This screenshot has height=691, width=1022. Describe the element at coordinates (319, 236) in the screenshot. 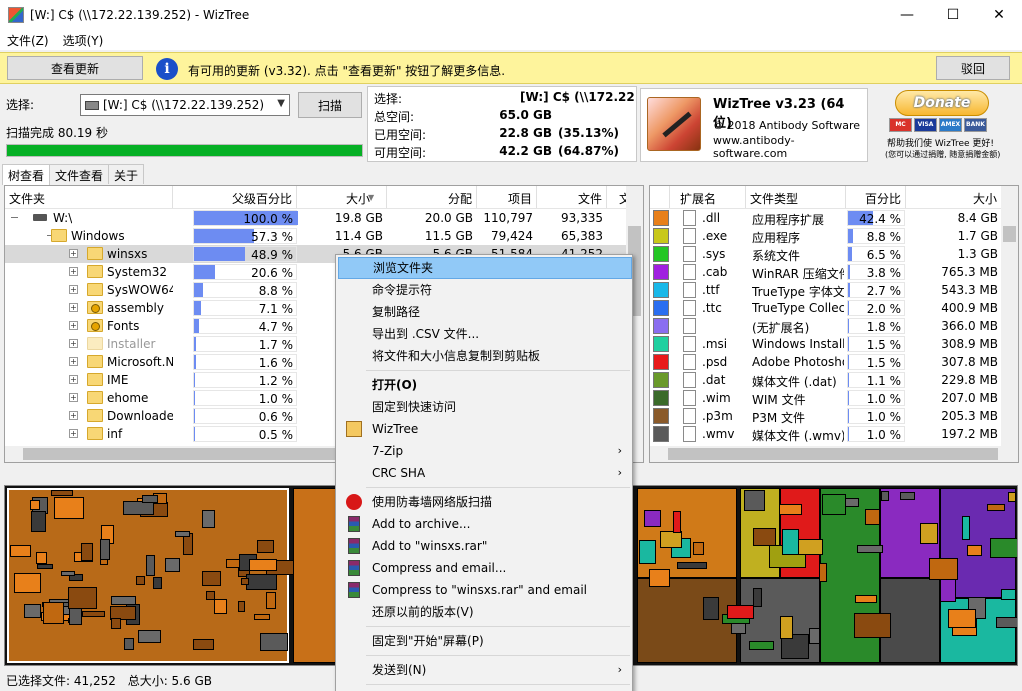

I see `tree-row: Windows 57.3 % 11.4 GB 11.5 GB 79,424 65,383` at that location.